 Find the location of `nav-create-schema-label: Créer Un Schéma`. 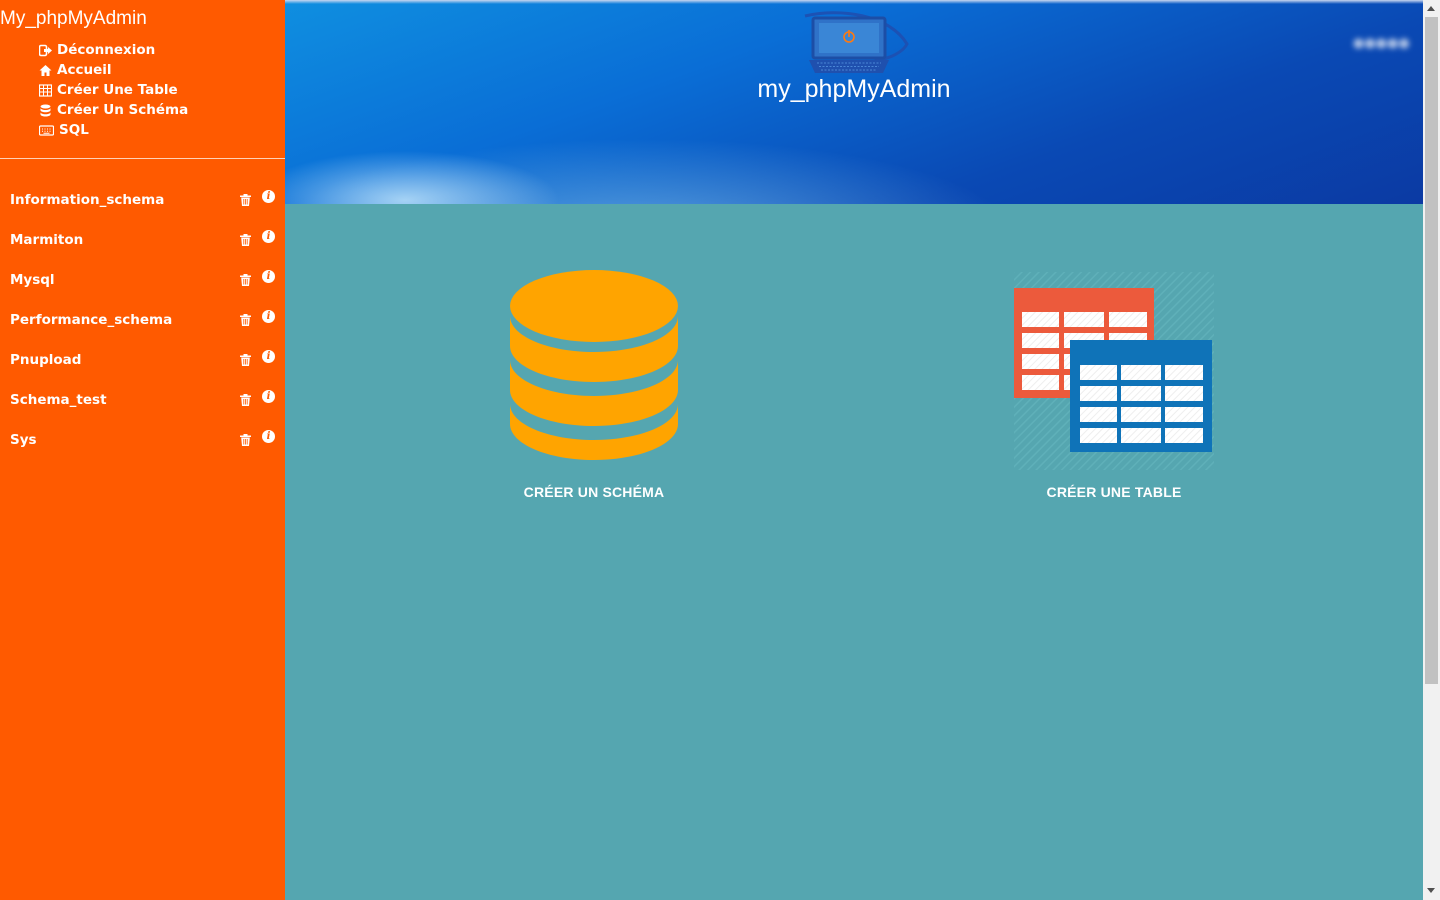

nav-create-schema-label: Créer Un Schéma is located at coordinates (123, 110).